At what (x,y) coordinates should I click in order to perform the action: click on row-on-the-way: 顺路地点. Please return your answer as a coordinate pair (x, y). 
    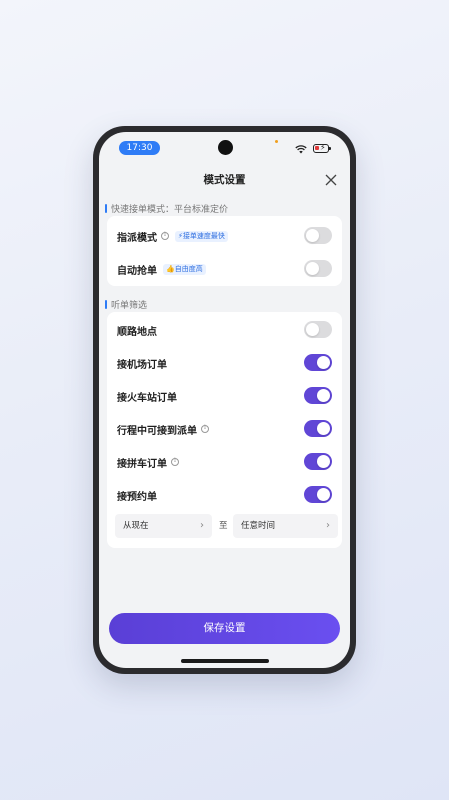
    Looking at the image, I should click on (224, 330).